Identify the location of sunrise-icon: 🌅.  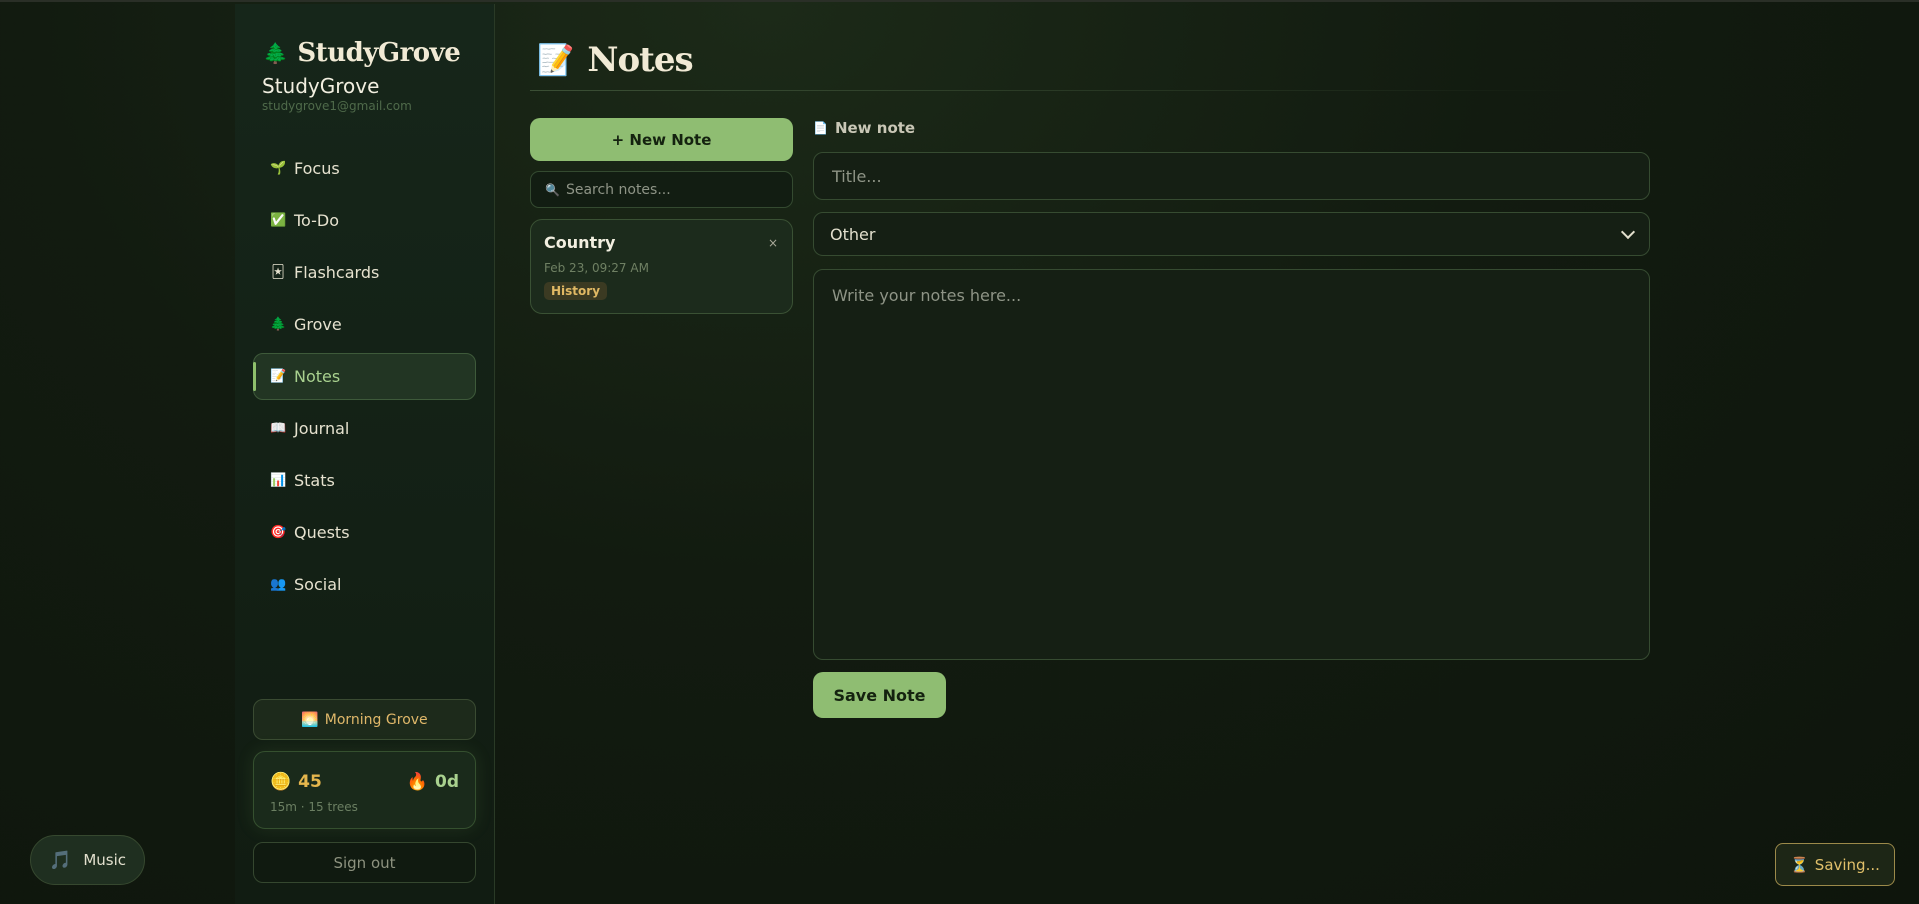
(310, 719).